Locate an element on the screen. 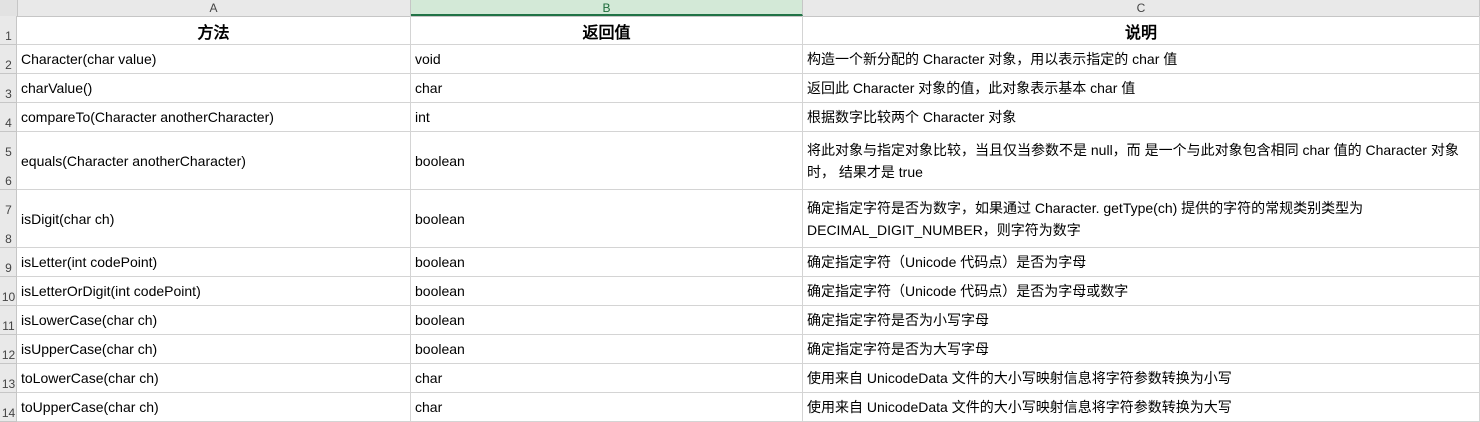 The height and width of the screenshot is (422, 1480). cell-desc: 使用来自 UnicodeData 文件的大小写映射信息将字符参数转换为大写 is located at coordinates (1141, 407).